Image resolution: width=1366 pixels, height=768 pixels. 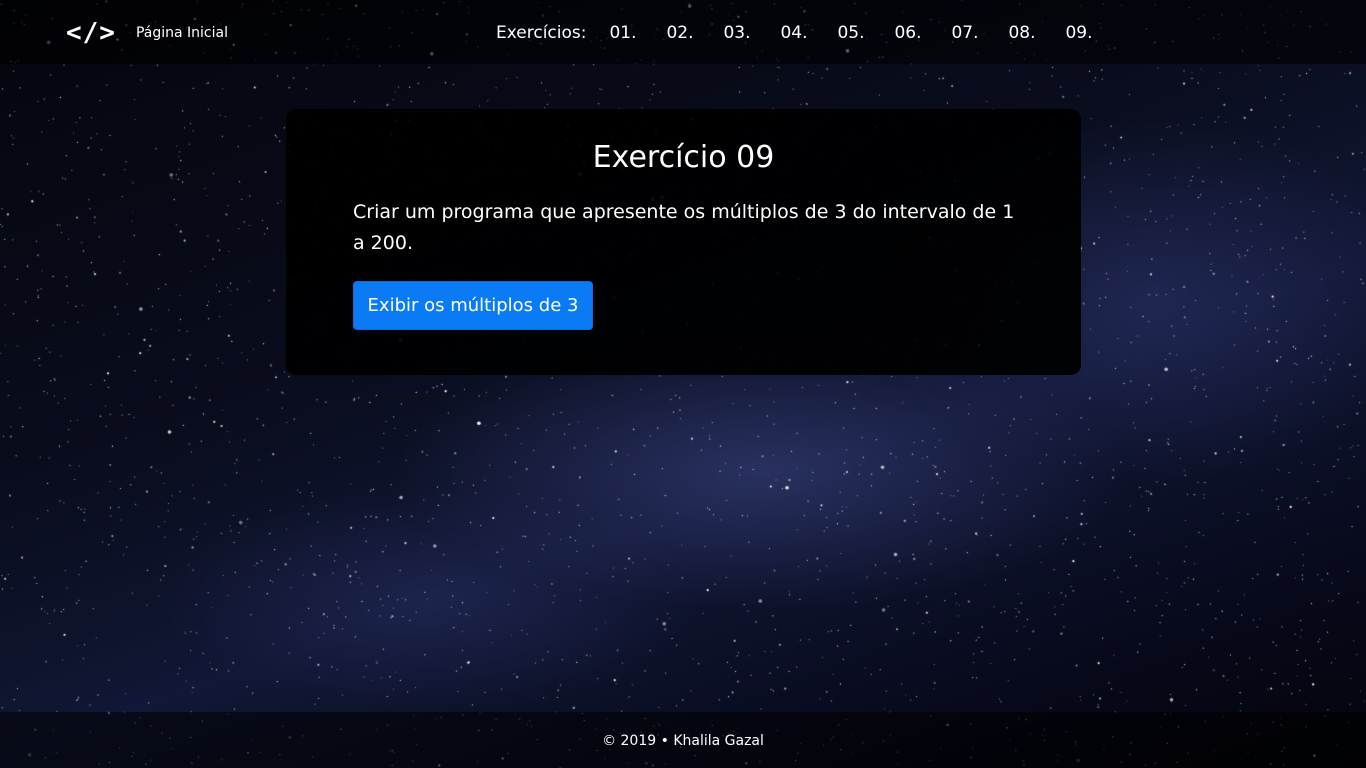 I want to click on code-icon: </>, so click(x=91, y=33).